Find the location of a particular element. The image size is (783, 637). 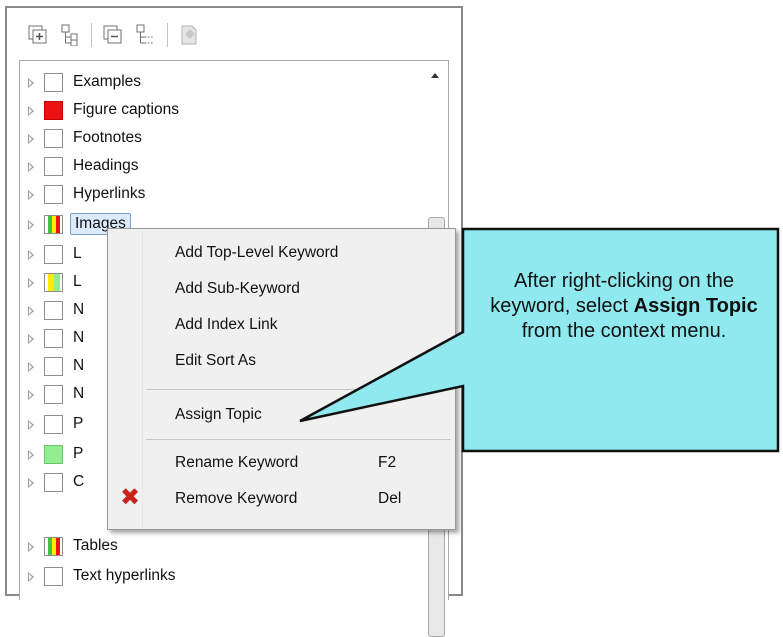

menu-item-assign-topic: Assign Topic is located at coordinates (281, 416).